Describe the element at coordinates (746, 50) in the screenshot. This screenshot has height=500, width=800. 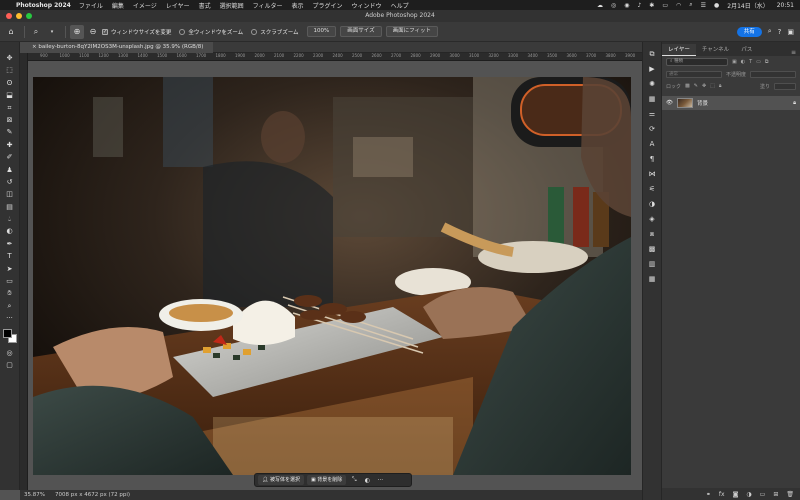
I see `tab-paths: パス` at that location.